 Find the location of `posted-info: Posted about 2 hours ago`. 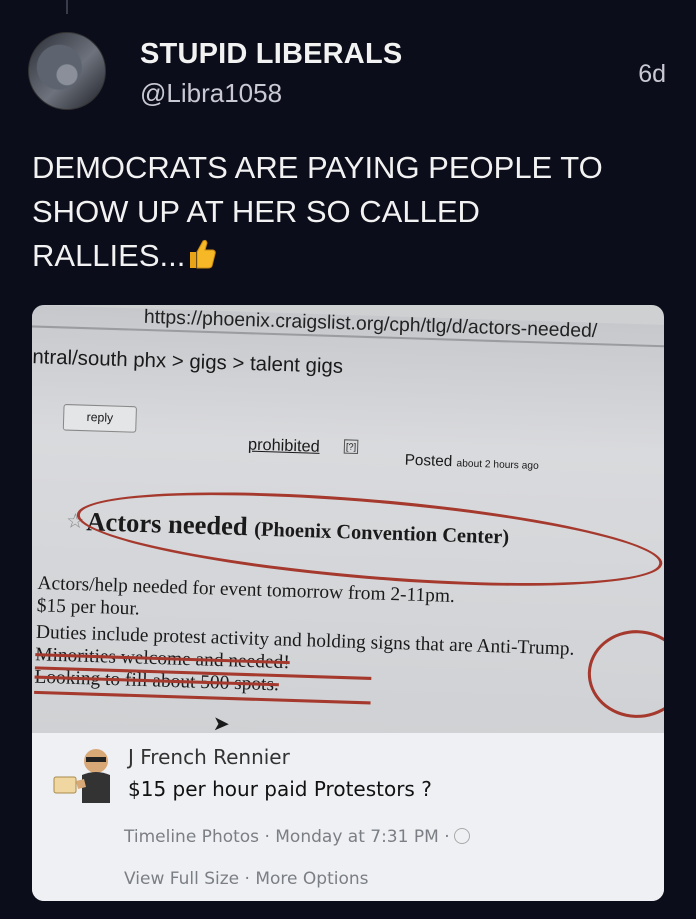

posted-info: Posted about 2 hours ago is located at coordinates (471, 462).